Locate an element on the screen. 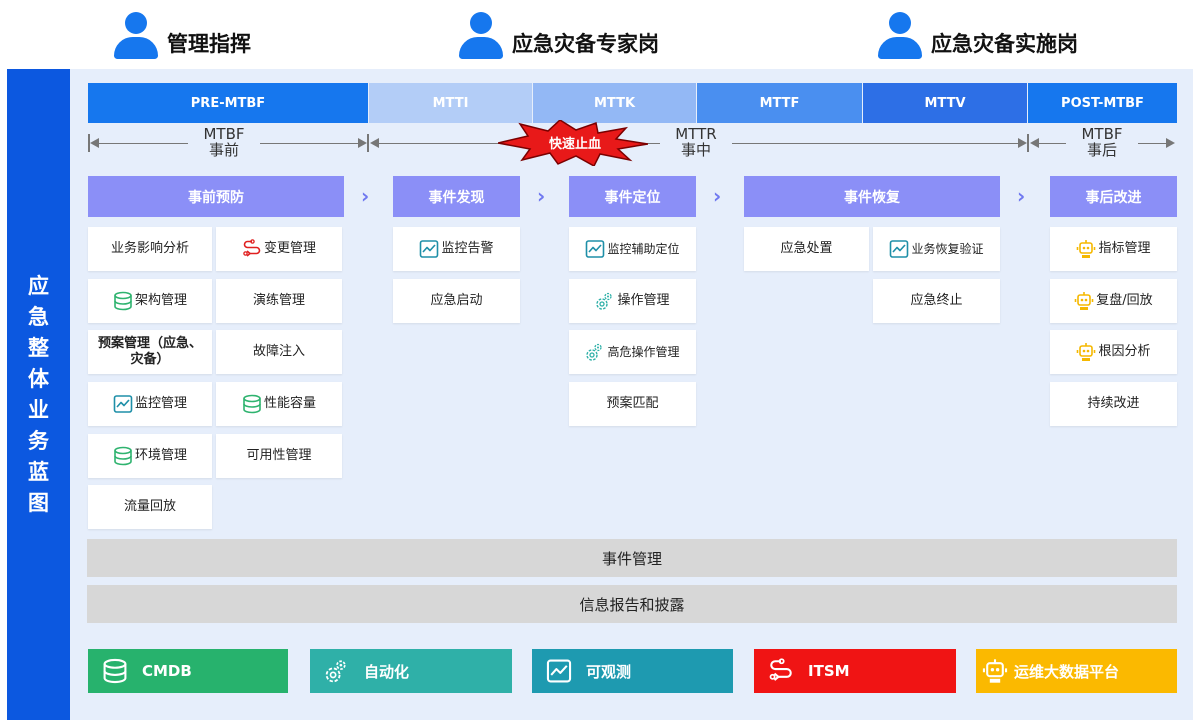 The height and width of the screenshot is (720, 1193). card-label: 应急处置 is located at coordinates (806, 248).